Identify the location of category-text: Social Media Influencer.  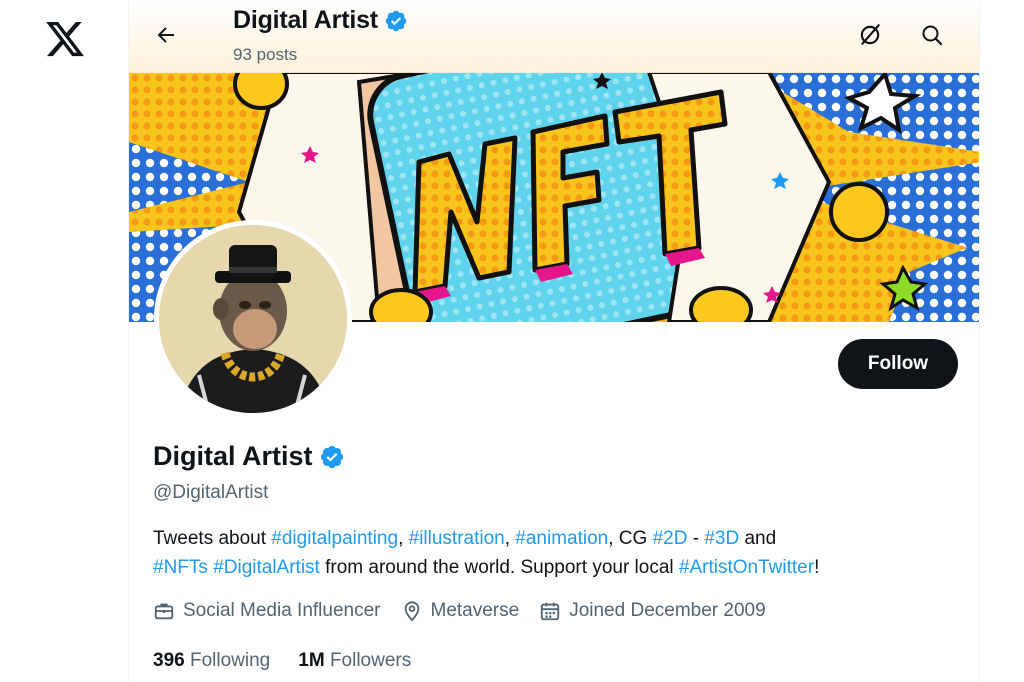
(282, 610).